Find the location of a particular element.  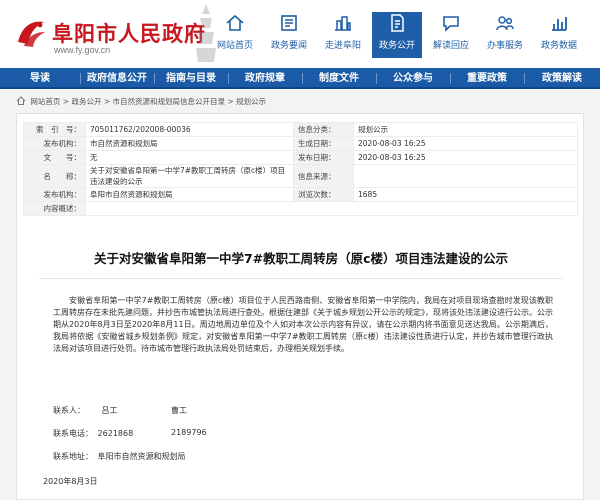

people-icon is located at coordinates (505, 23).